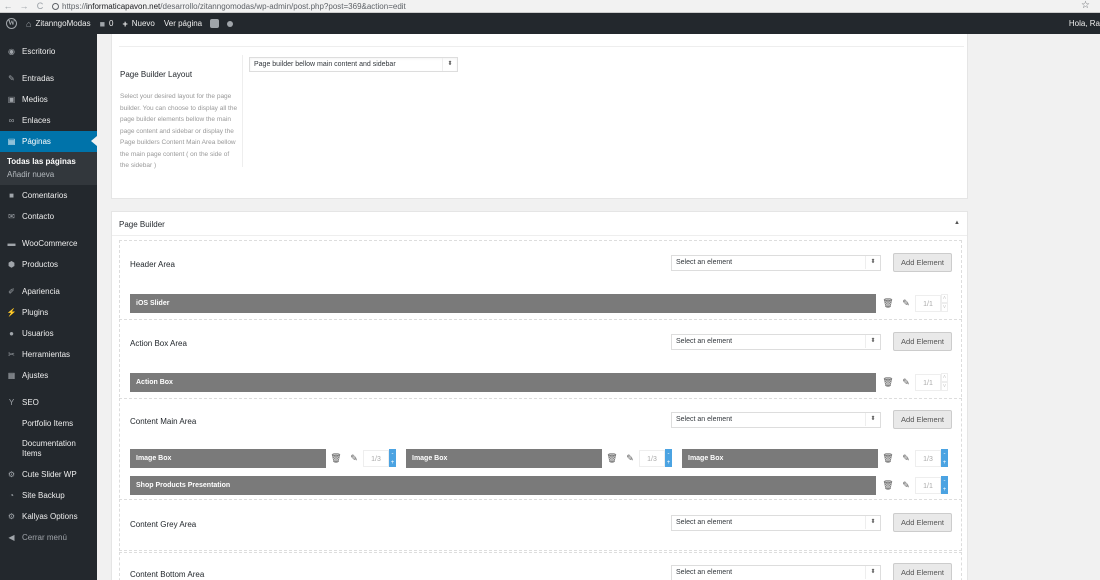 The height and width of the screenshot is (580, 1100). Describe the element at coordinates (30, 402) in the screenshot. I see `menu-label: SEO` at that location.